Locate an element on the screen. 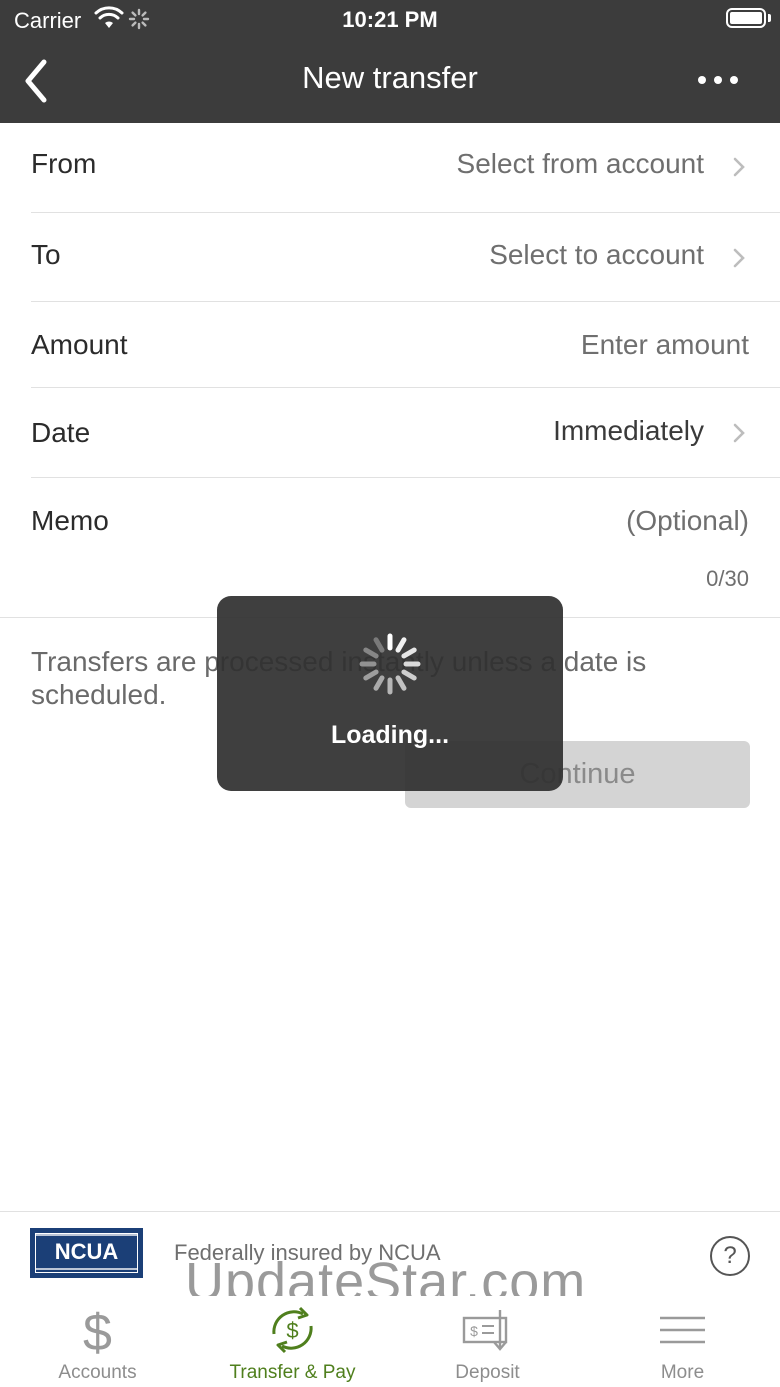 This screenshot has width=780, height=1387. transfer-pay-icon: $ is located at coordinates (292, 1330).